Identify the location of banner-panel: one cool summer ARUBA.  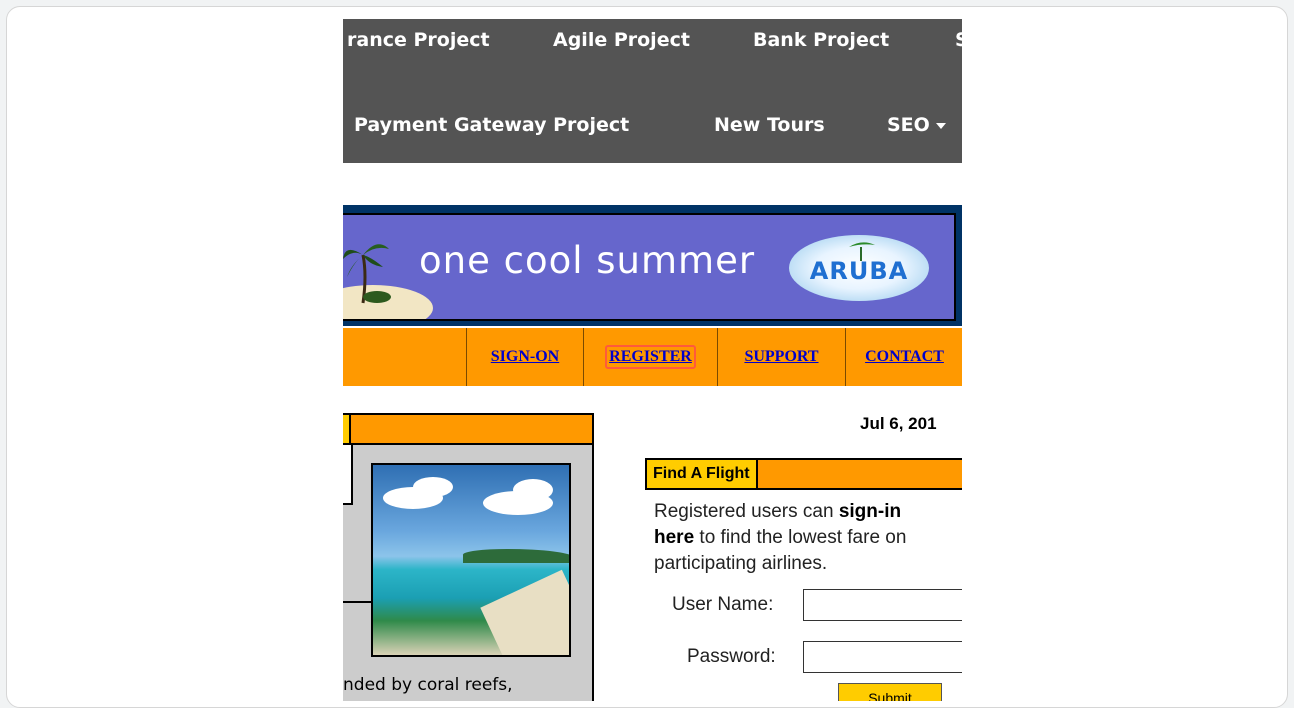
(649, 267).